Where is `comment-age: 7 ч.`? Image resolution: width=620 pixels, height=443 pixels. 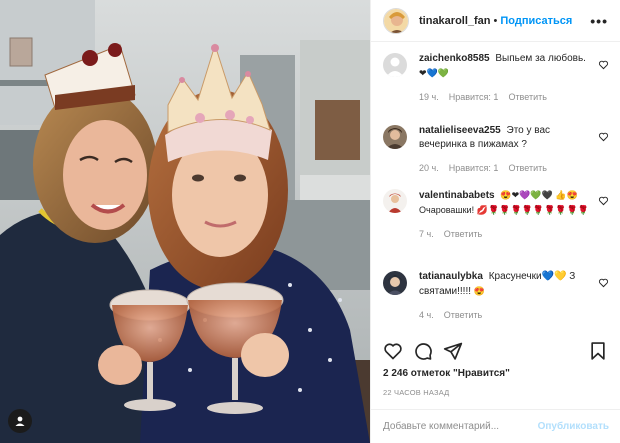
comment-age: 7 ч. is located at coordinates (426, 234).